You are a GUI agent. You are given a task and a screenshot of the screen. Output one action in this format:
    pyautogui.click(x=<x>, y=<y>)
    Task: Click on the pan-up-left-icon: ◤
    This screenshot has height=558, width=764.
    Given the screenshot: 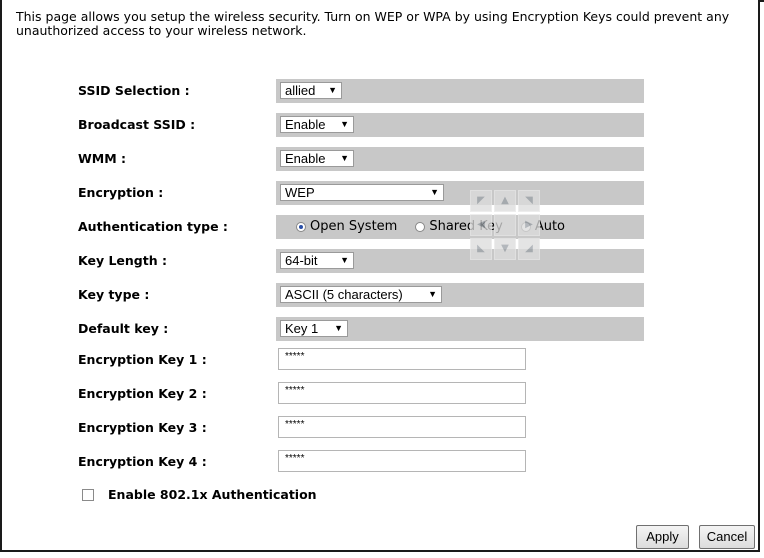 What is the action you would take?
    pyautogui.click(x=481, y=201)
    